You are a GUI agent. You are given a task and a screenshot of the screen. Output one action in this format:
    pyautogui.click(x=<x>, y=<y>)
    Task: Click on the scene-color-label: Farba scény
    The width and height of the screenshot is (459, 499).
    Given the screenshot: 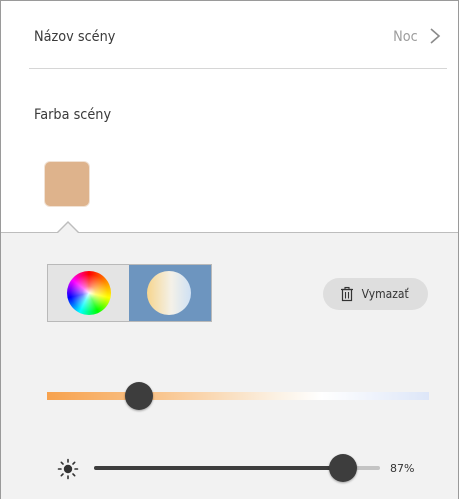 What is the action you would take?
    pyautogui.click(x=73, y=115)
    